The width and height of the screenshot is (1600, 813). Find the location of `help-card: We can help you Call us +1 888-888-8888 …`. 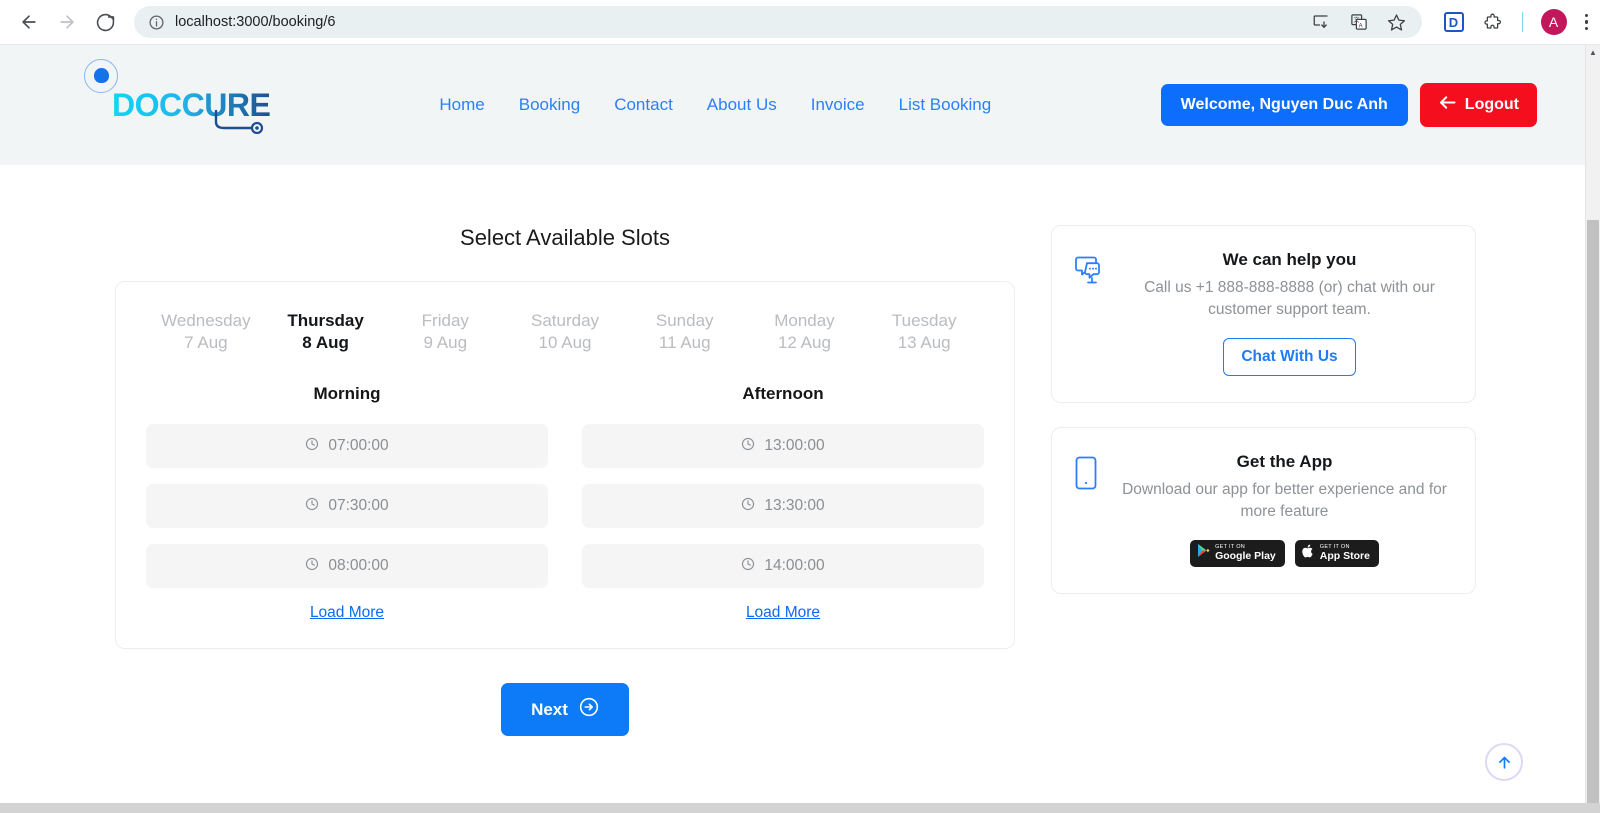

help-card: We can help you Call us +1 888-888-8888 … is located at coordinates (1263, 314).